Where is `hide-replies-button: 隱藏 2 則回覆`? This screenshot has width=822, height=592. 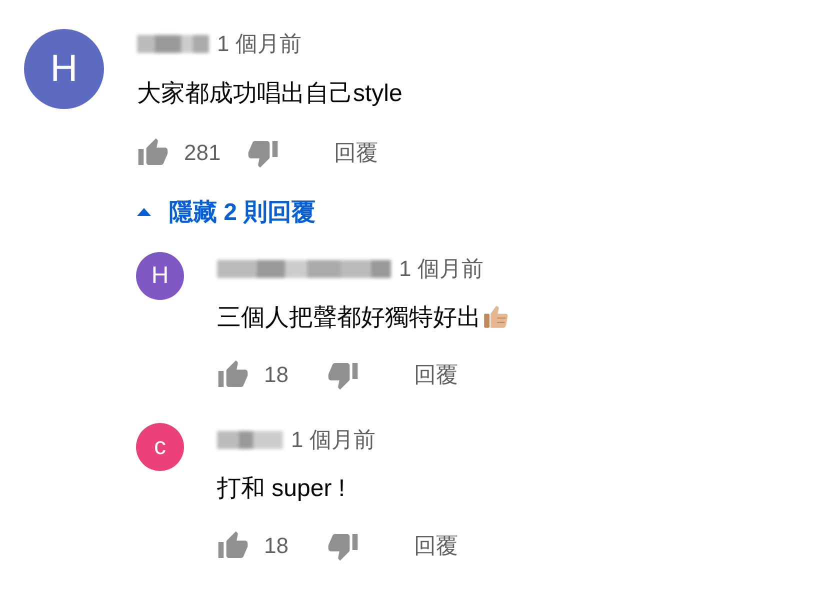 hide-replies-button: 隱藏 2 則回覆 is located at coordinates (226, 212).